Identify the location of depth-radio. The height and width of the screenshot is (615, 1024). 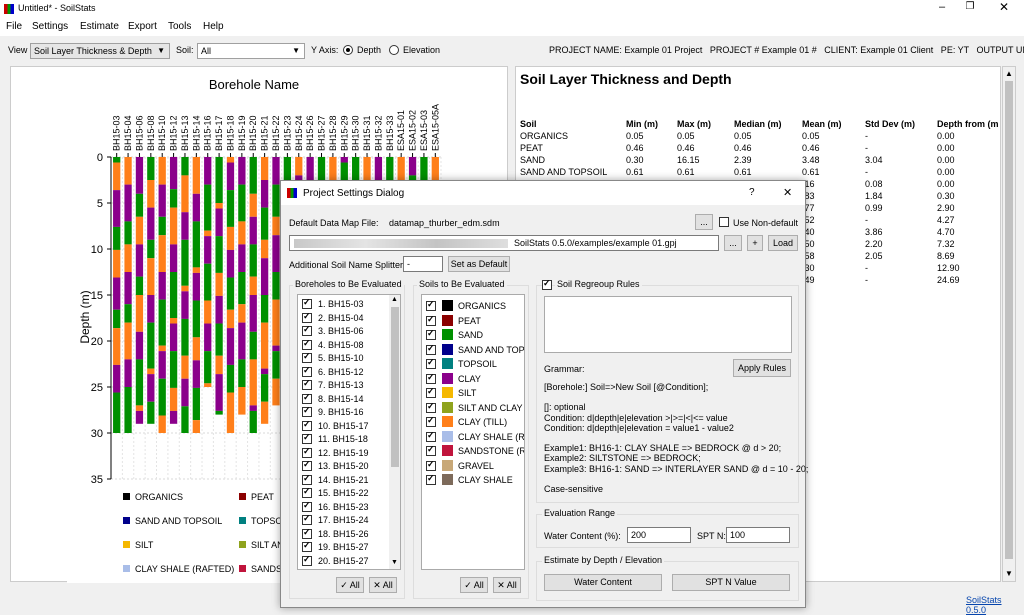
(348, 50).